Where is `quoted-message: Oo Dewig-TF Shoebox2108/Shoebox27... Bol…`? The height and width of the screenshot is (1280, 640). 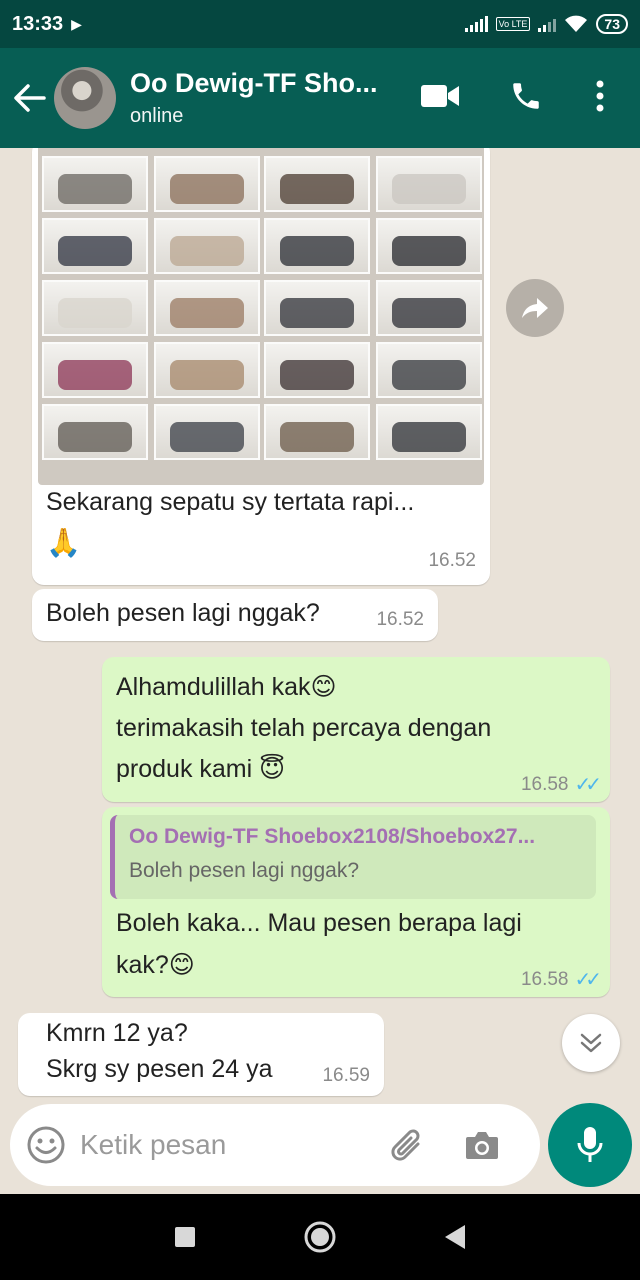
quoted-message: Oo Dewig-TF Shoebox2108/Shoebox27... Bol… is located at coordinates (353, 857).